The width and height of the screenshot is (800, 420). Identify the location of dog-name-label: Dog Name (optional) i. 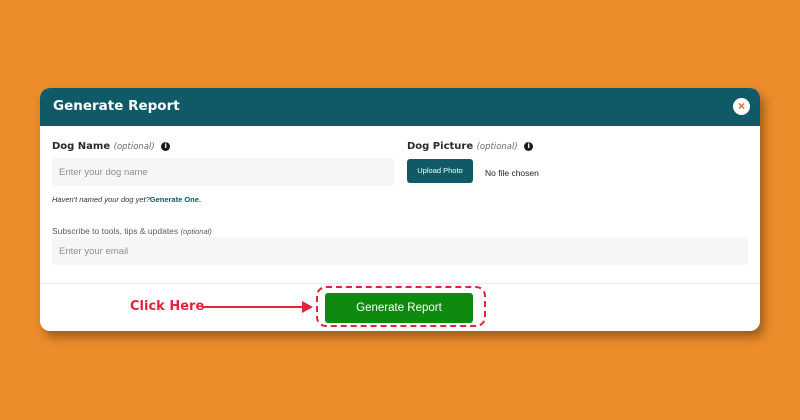
(111, 146).